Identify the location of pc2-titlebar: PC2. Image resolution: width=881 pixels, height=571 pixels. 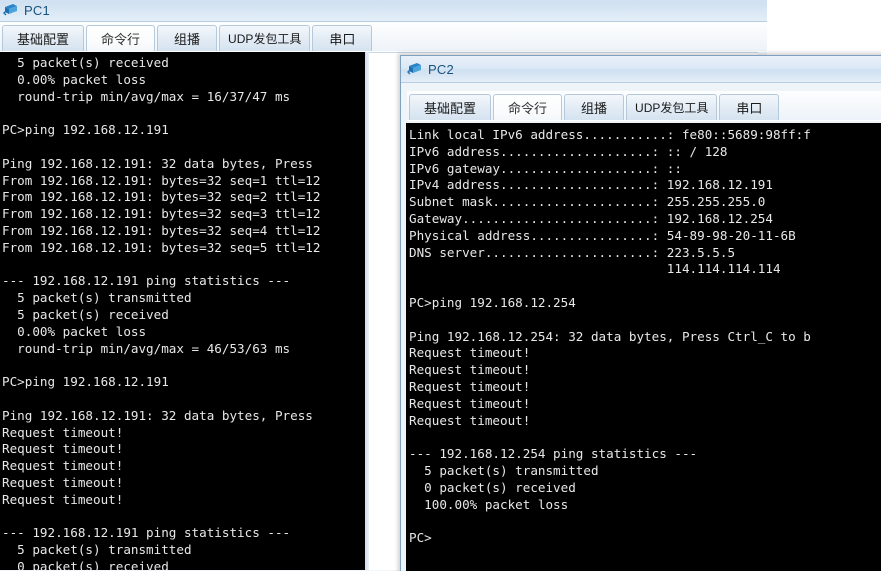
(641, 69).